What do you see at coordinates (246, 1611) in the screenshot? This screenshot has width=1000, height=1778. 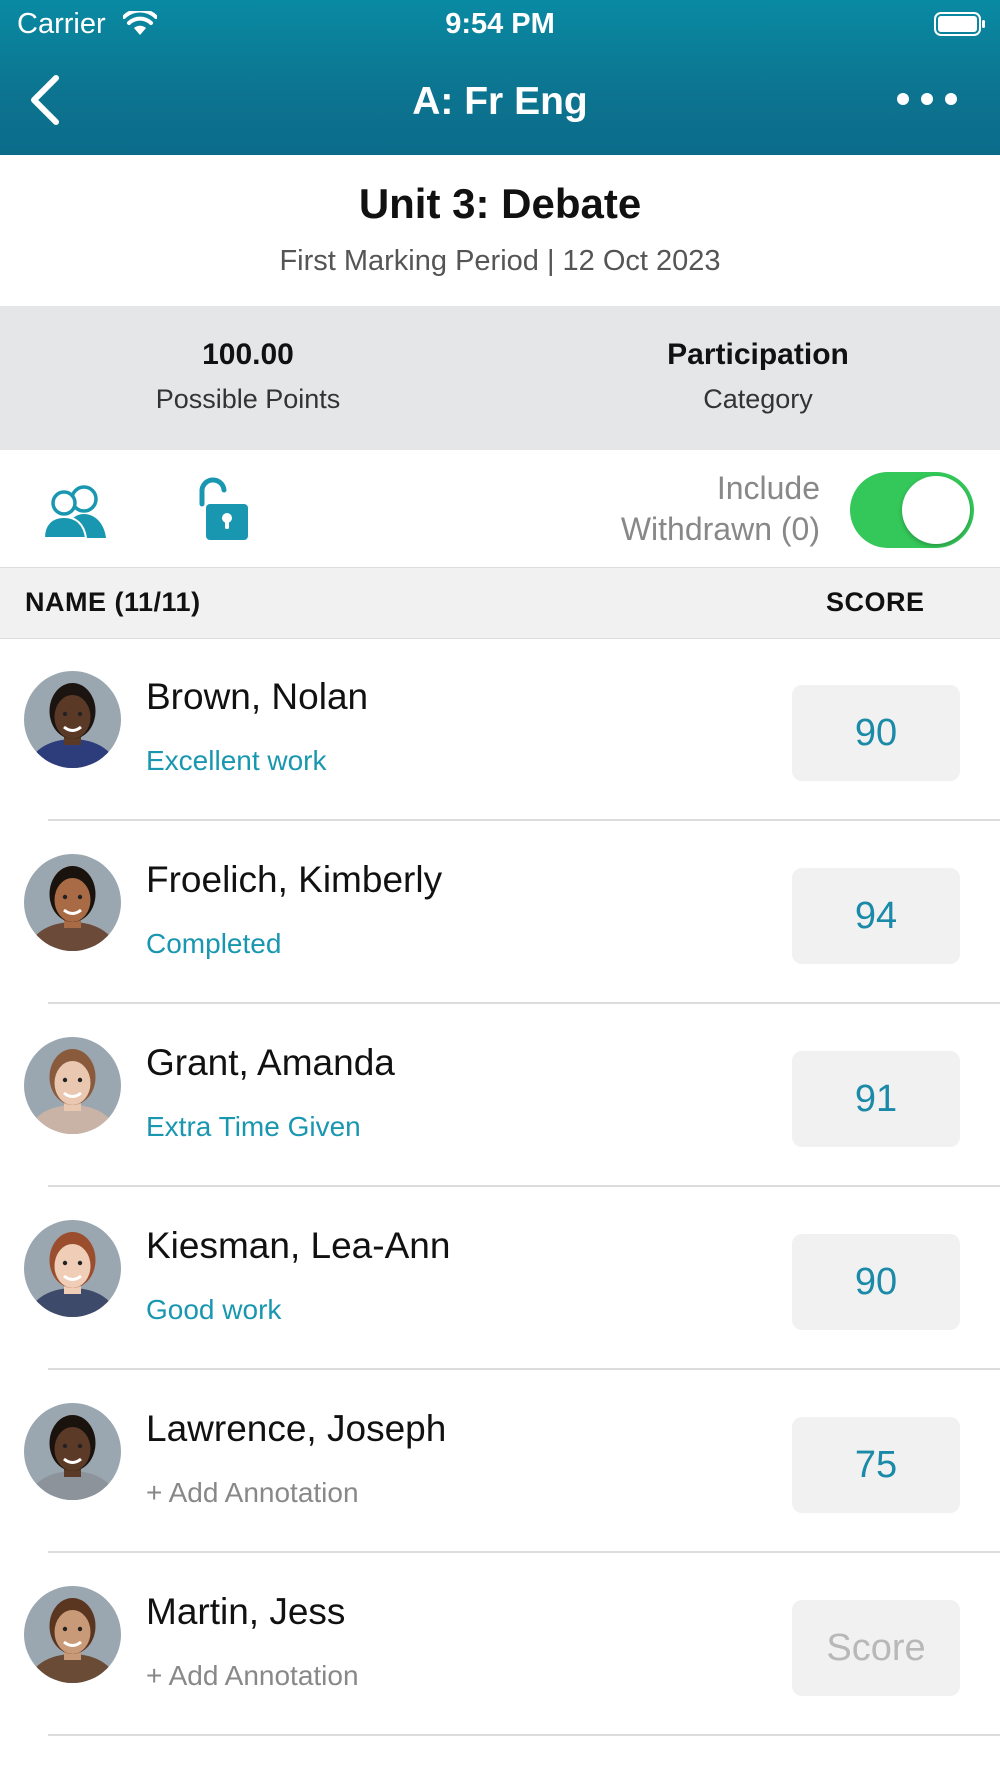 I see `student-name: Martin, Jess` at bounding box center [246, 1611].